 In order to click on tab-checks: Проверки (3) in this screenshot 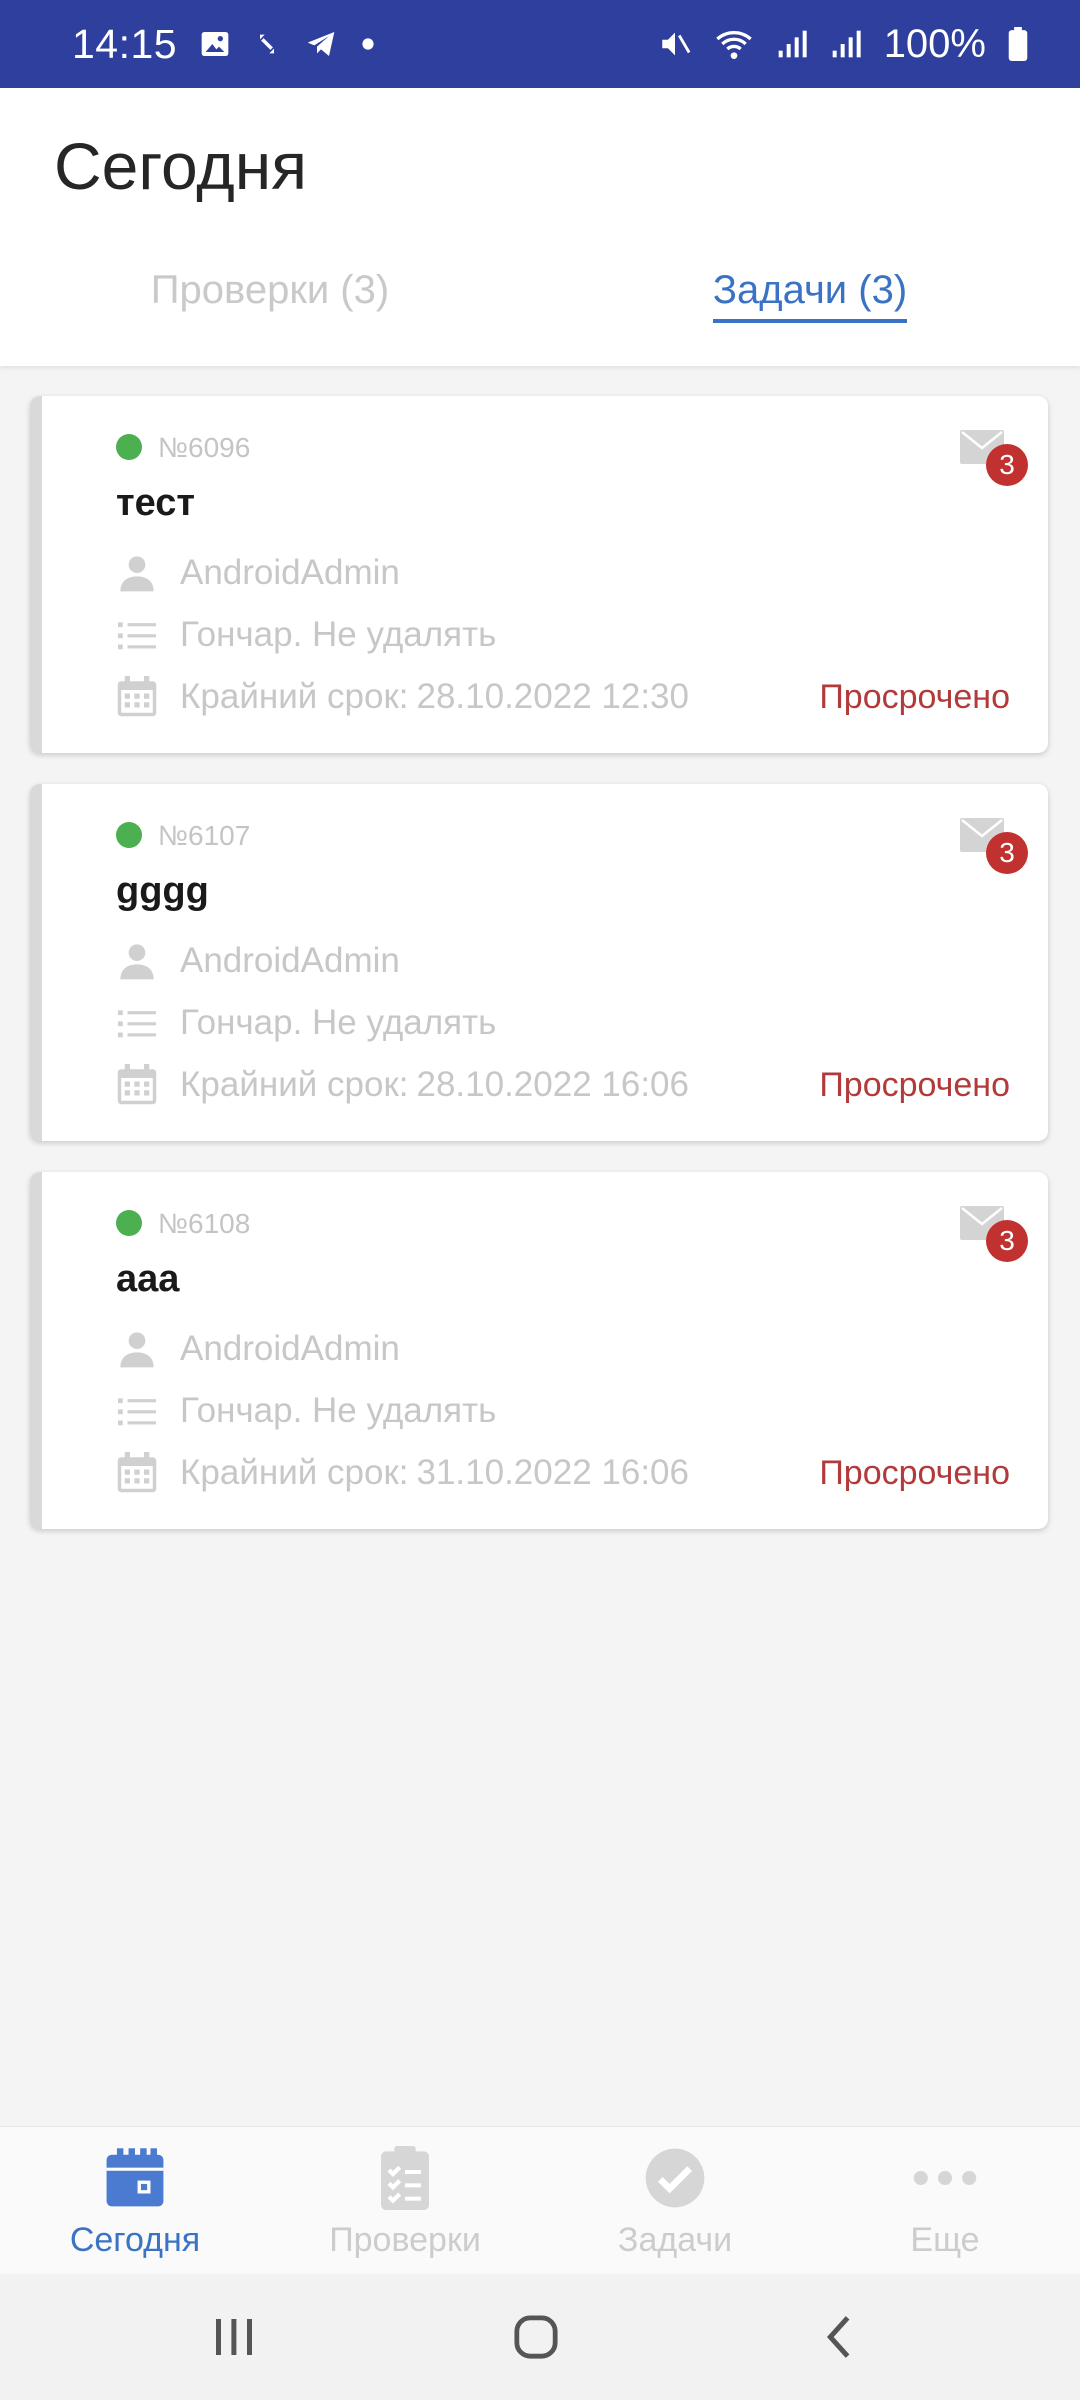, I will do `click(270, 313)`.